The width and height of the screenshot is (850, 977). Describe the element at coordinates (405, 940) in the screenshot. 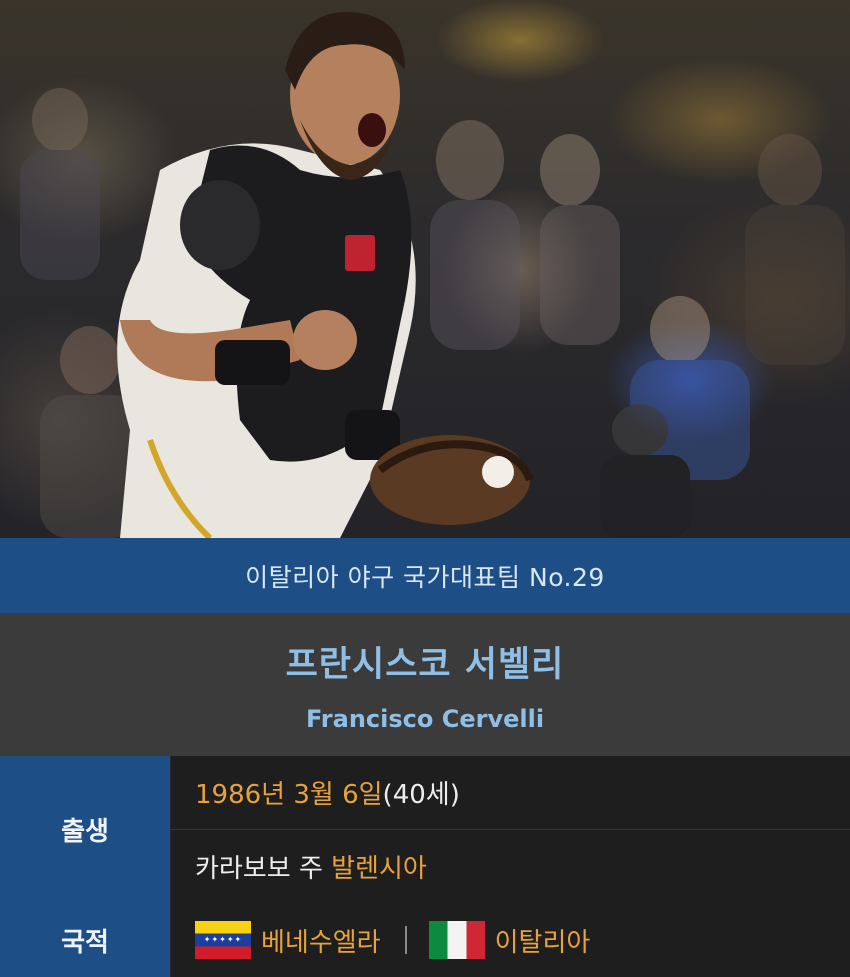

I see `nationality-divider` at that location.